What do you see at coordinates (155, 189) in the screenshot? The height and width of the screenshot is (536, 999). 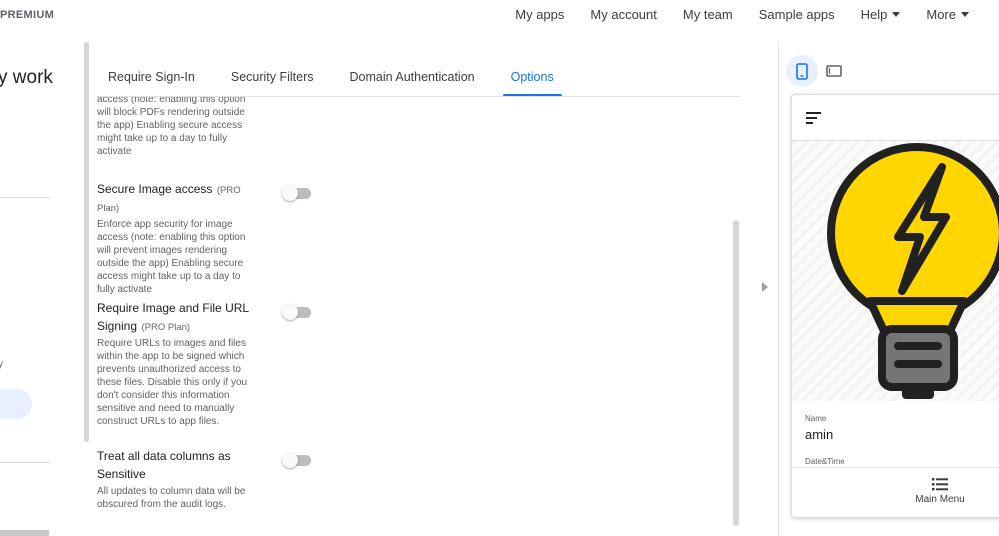 I see `setting-title: Secure Image access` at bounding box center [155, 189].